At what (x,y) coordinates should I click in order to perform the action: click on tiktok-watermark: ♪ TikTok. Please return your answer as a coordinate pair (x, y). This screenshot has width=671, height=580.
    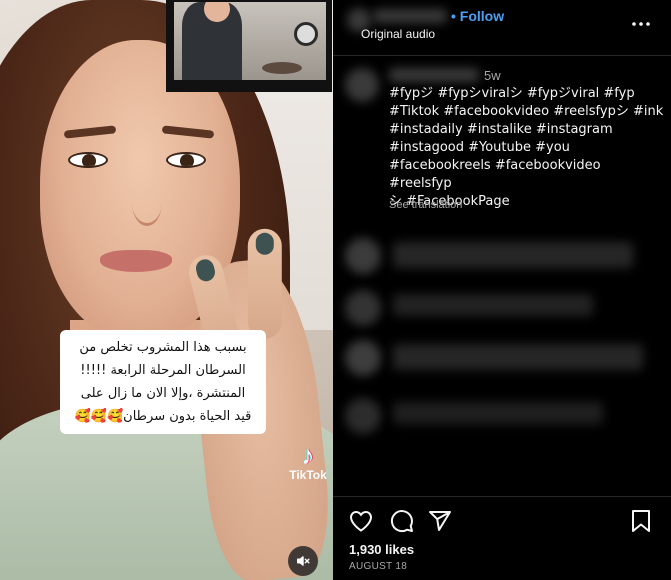
    Looking at the image, I should click on (308, 461).